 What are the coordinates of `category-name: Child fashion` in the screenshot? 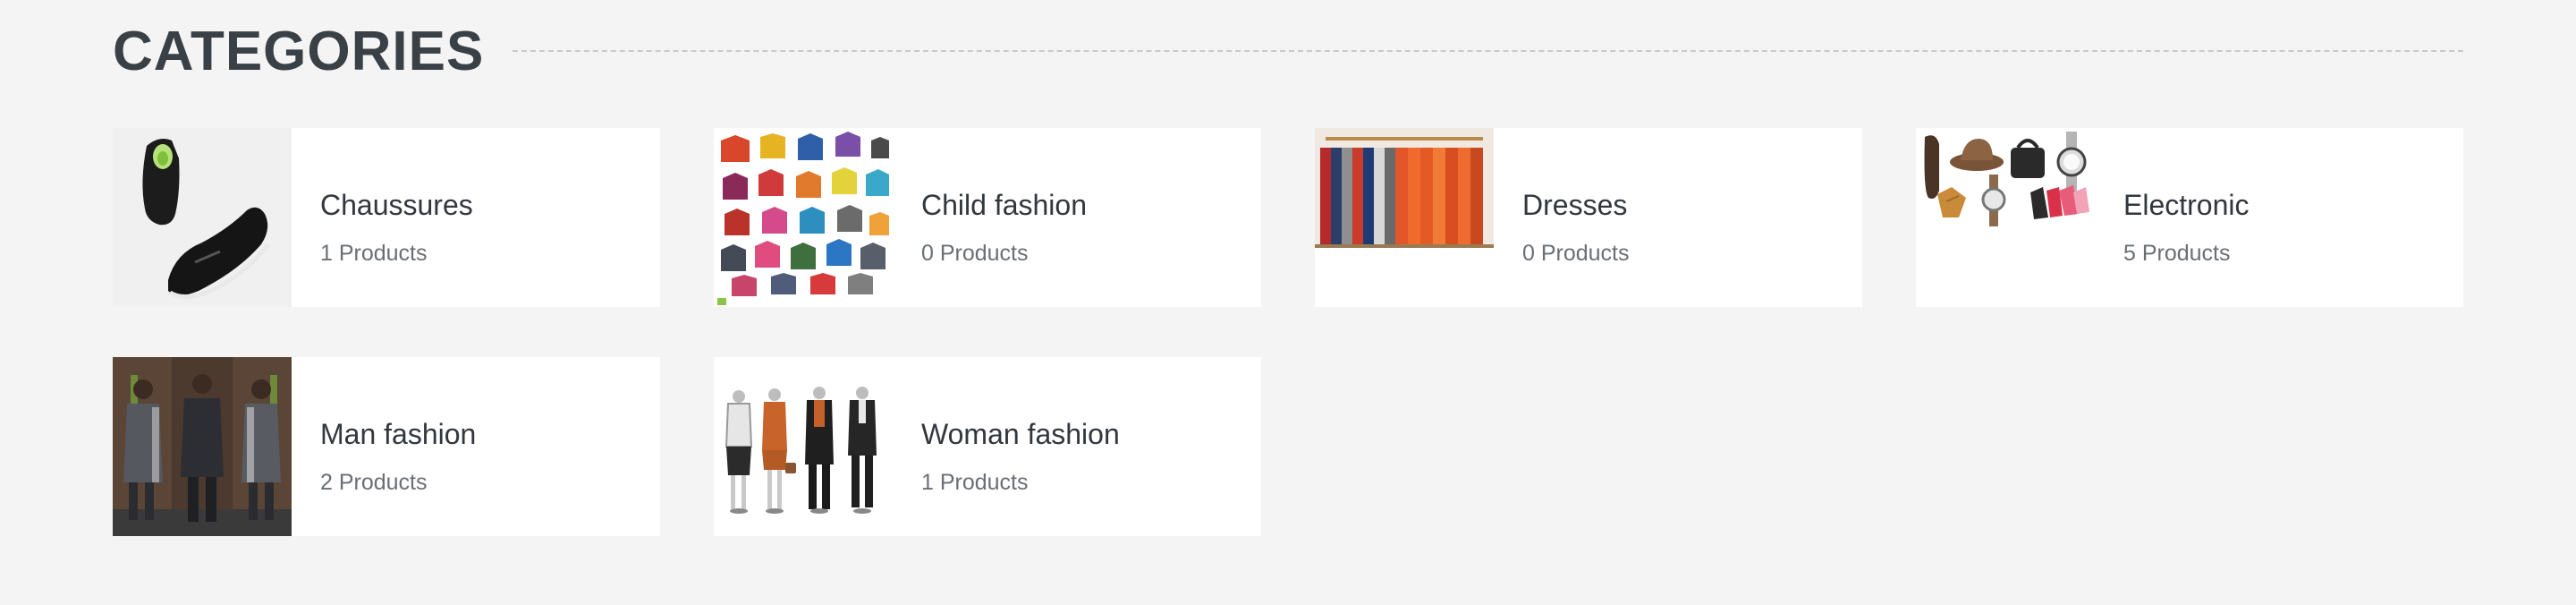 It's located at (1004, 205).